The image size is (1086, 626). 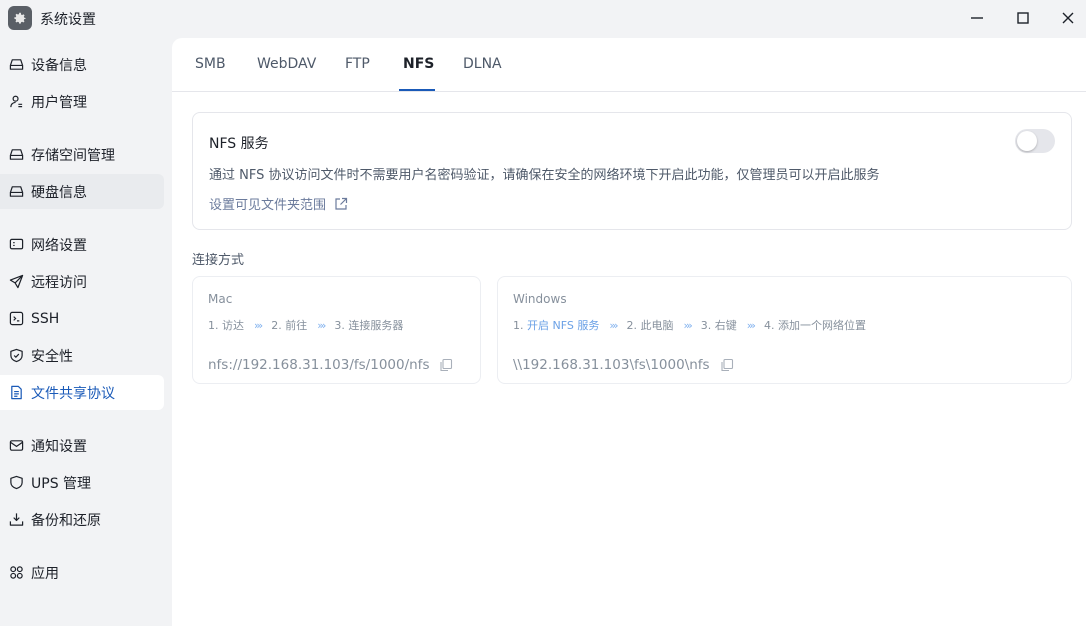 I want to click on sidebar-item-remote-access: 远程访问, so click(x=82, y=281).